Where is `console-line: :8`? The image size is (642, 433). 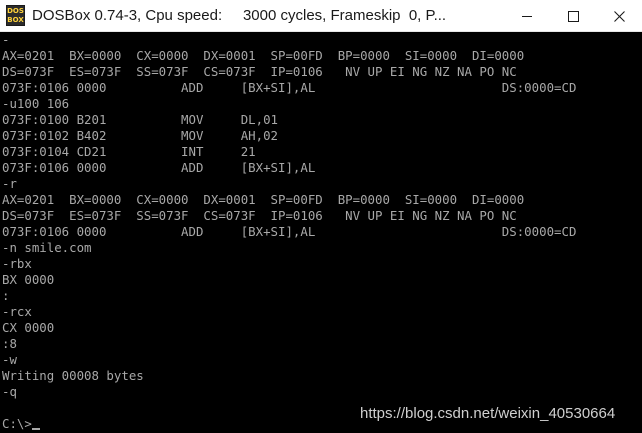
console-line: :8 is located at coordinates (9, 343).